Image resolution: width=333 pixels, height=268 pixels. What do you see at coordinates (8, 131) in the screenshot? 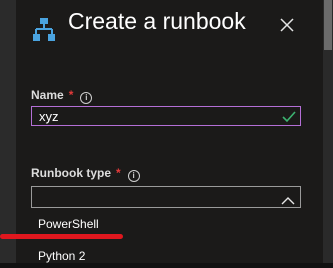
I see `left-strip` at bounding box center [8, 131].